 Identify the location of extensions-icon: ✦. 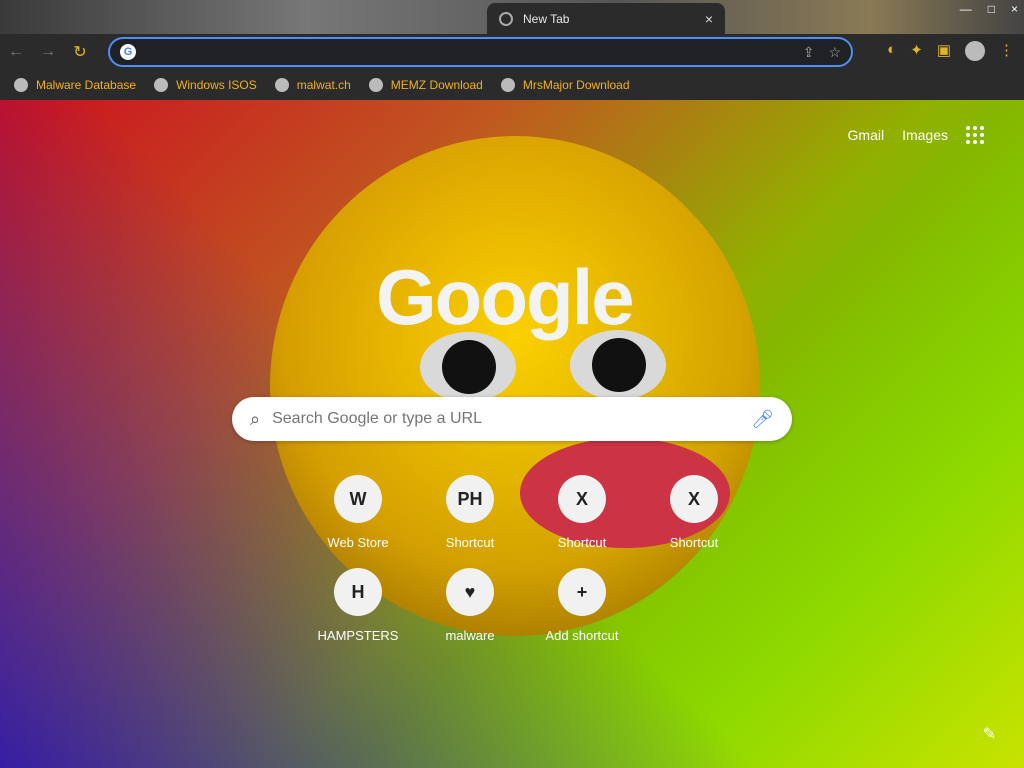
(916, 51).